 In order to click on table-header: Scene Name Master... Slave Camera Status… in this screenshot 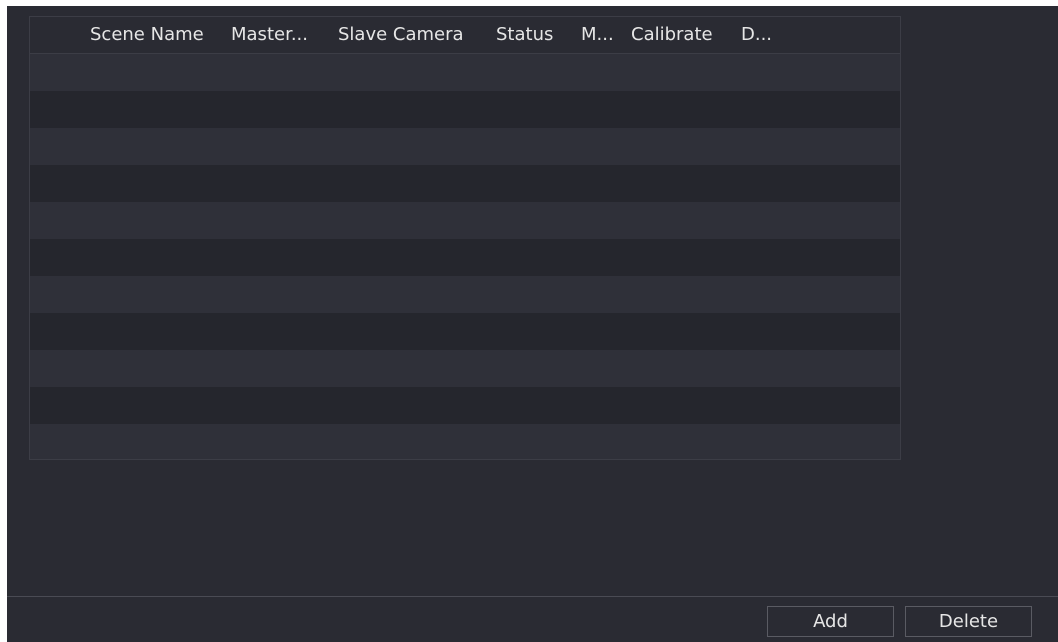, I will do `click(465, 35)`.